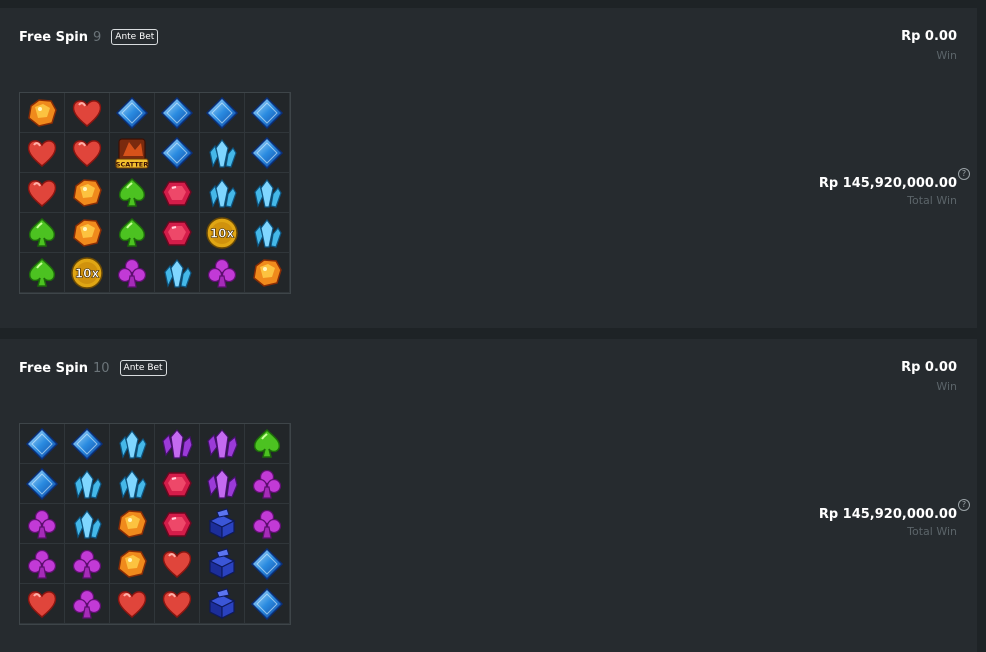 The image size is (986, 652). What do you see at coordinates (101, 368) in the screenshot?
I see `spin-number: 10` at bounding box center [101, 368].